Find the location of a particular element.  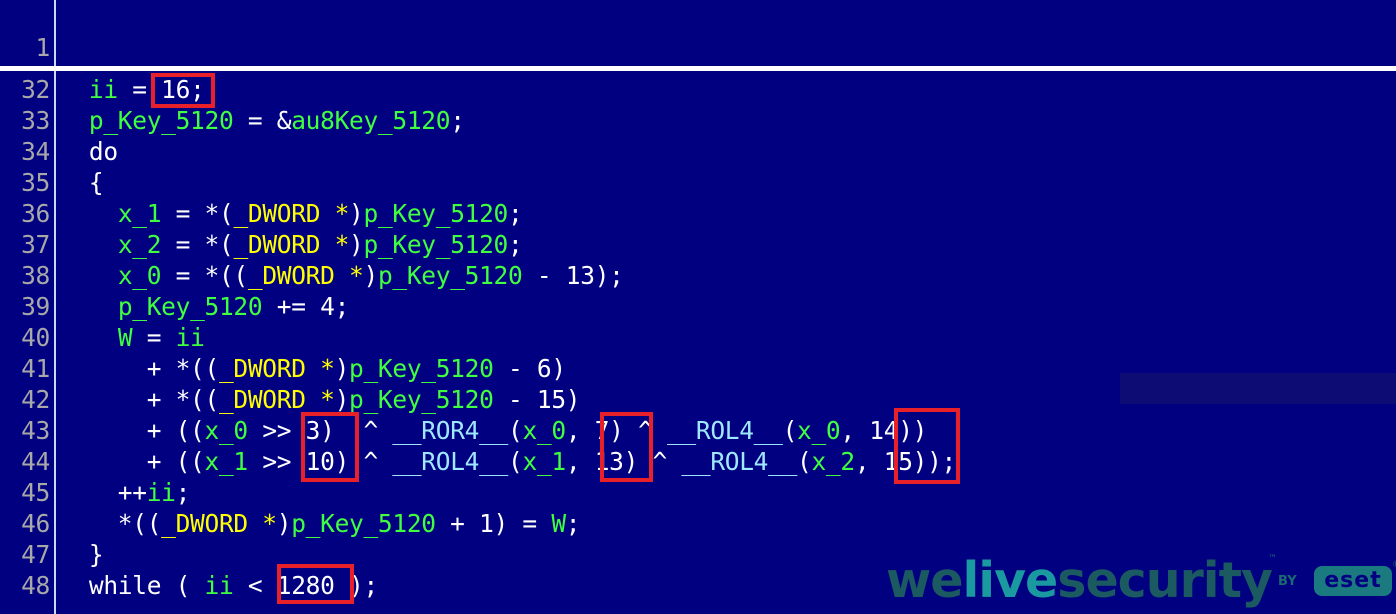

code-line-45: 45 ++ii; is located at coordinates (698, 492).